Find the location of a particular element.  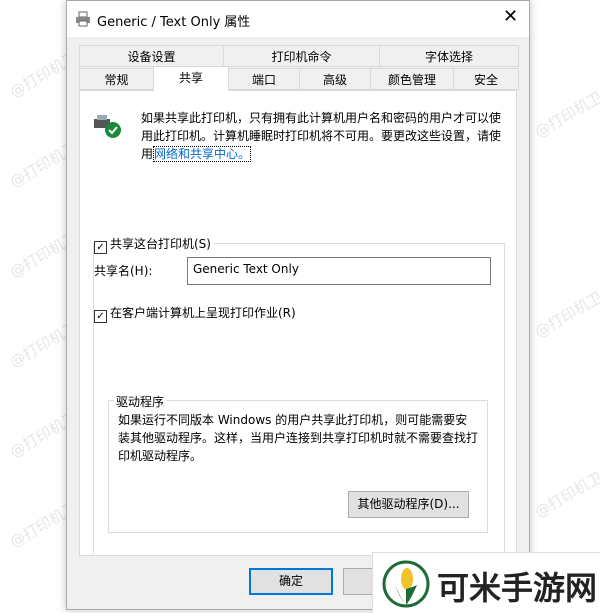

title-bar: Generic / Text Only 属性 ✕ is located at coordinates (298, 19).